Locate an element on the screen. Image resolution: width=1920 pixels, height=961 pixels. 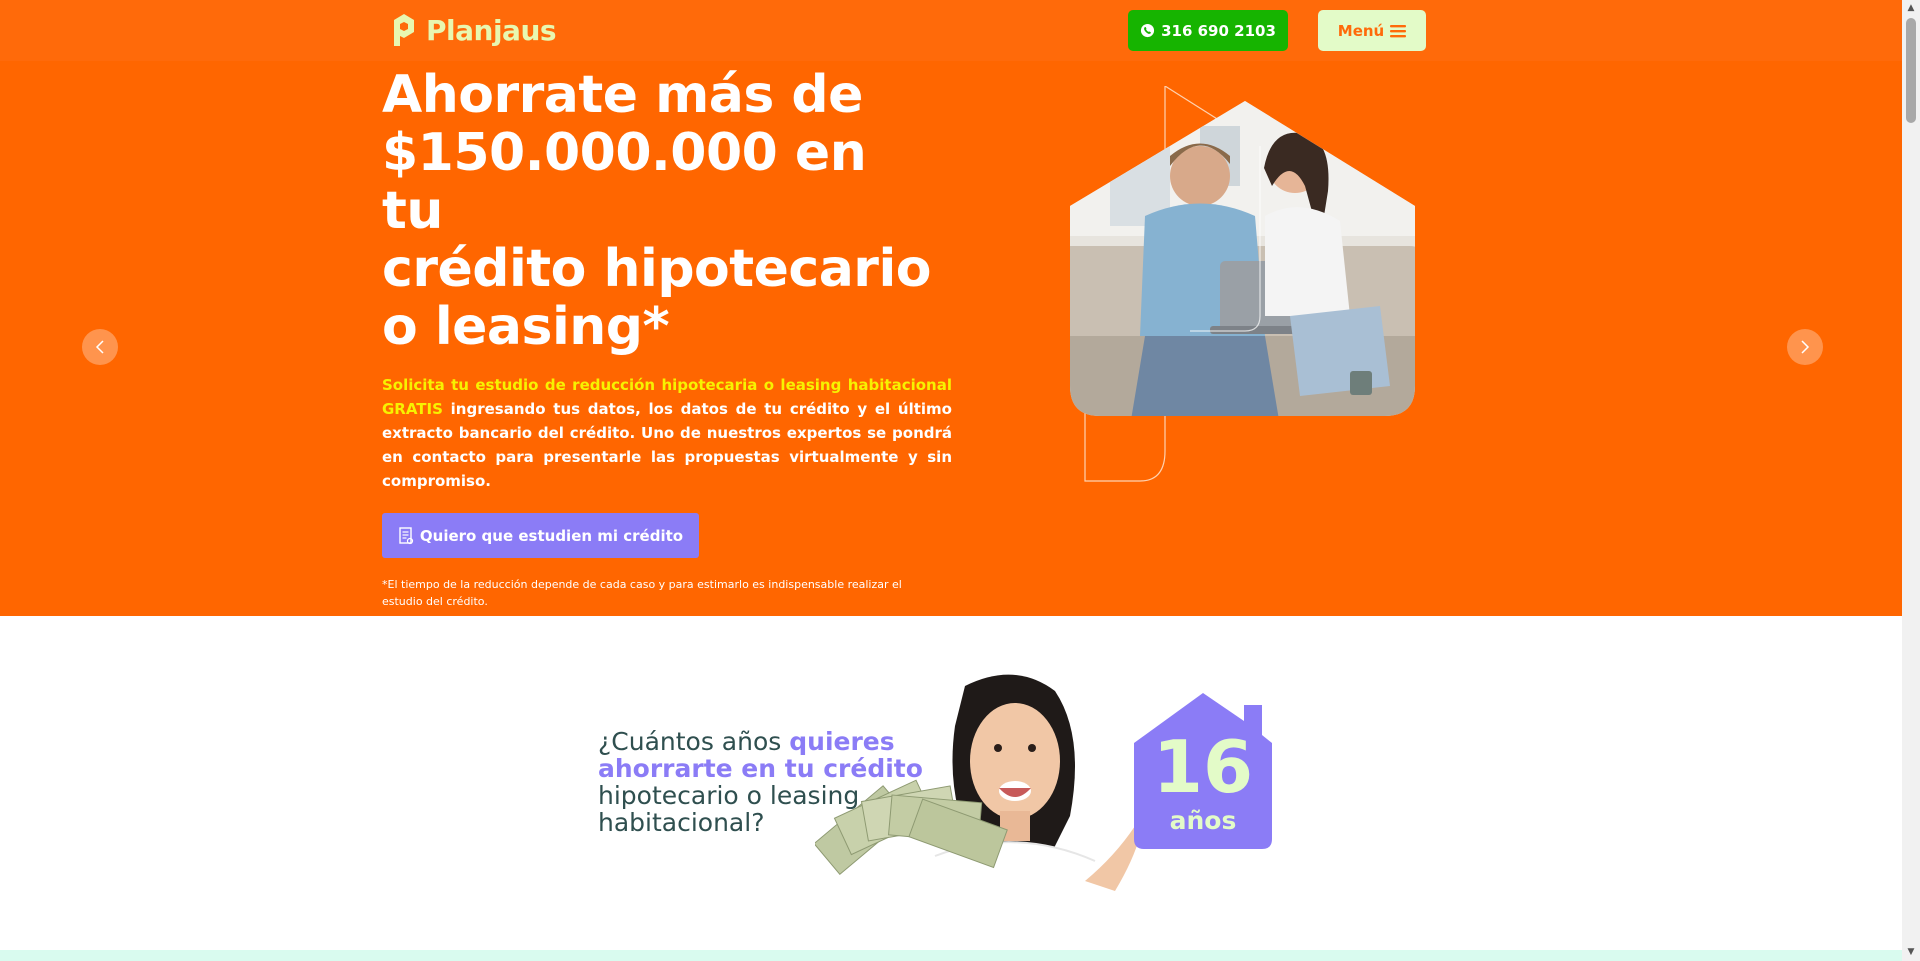
section-divider is located at coordinates (951, 955).